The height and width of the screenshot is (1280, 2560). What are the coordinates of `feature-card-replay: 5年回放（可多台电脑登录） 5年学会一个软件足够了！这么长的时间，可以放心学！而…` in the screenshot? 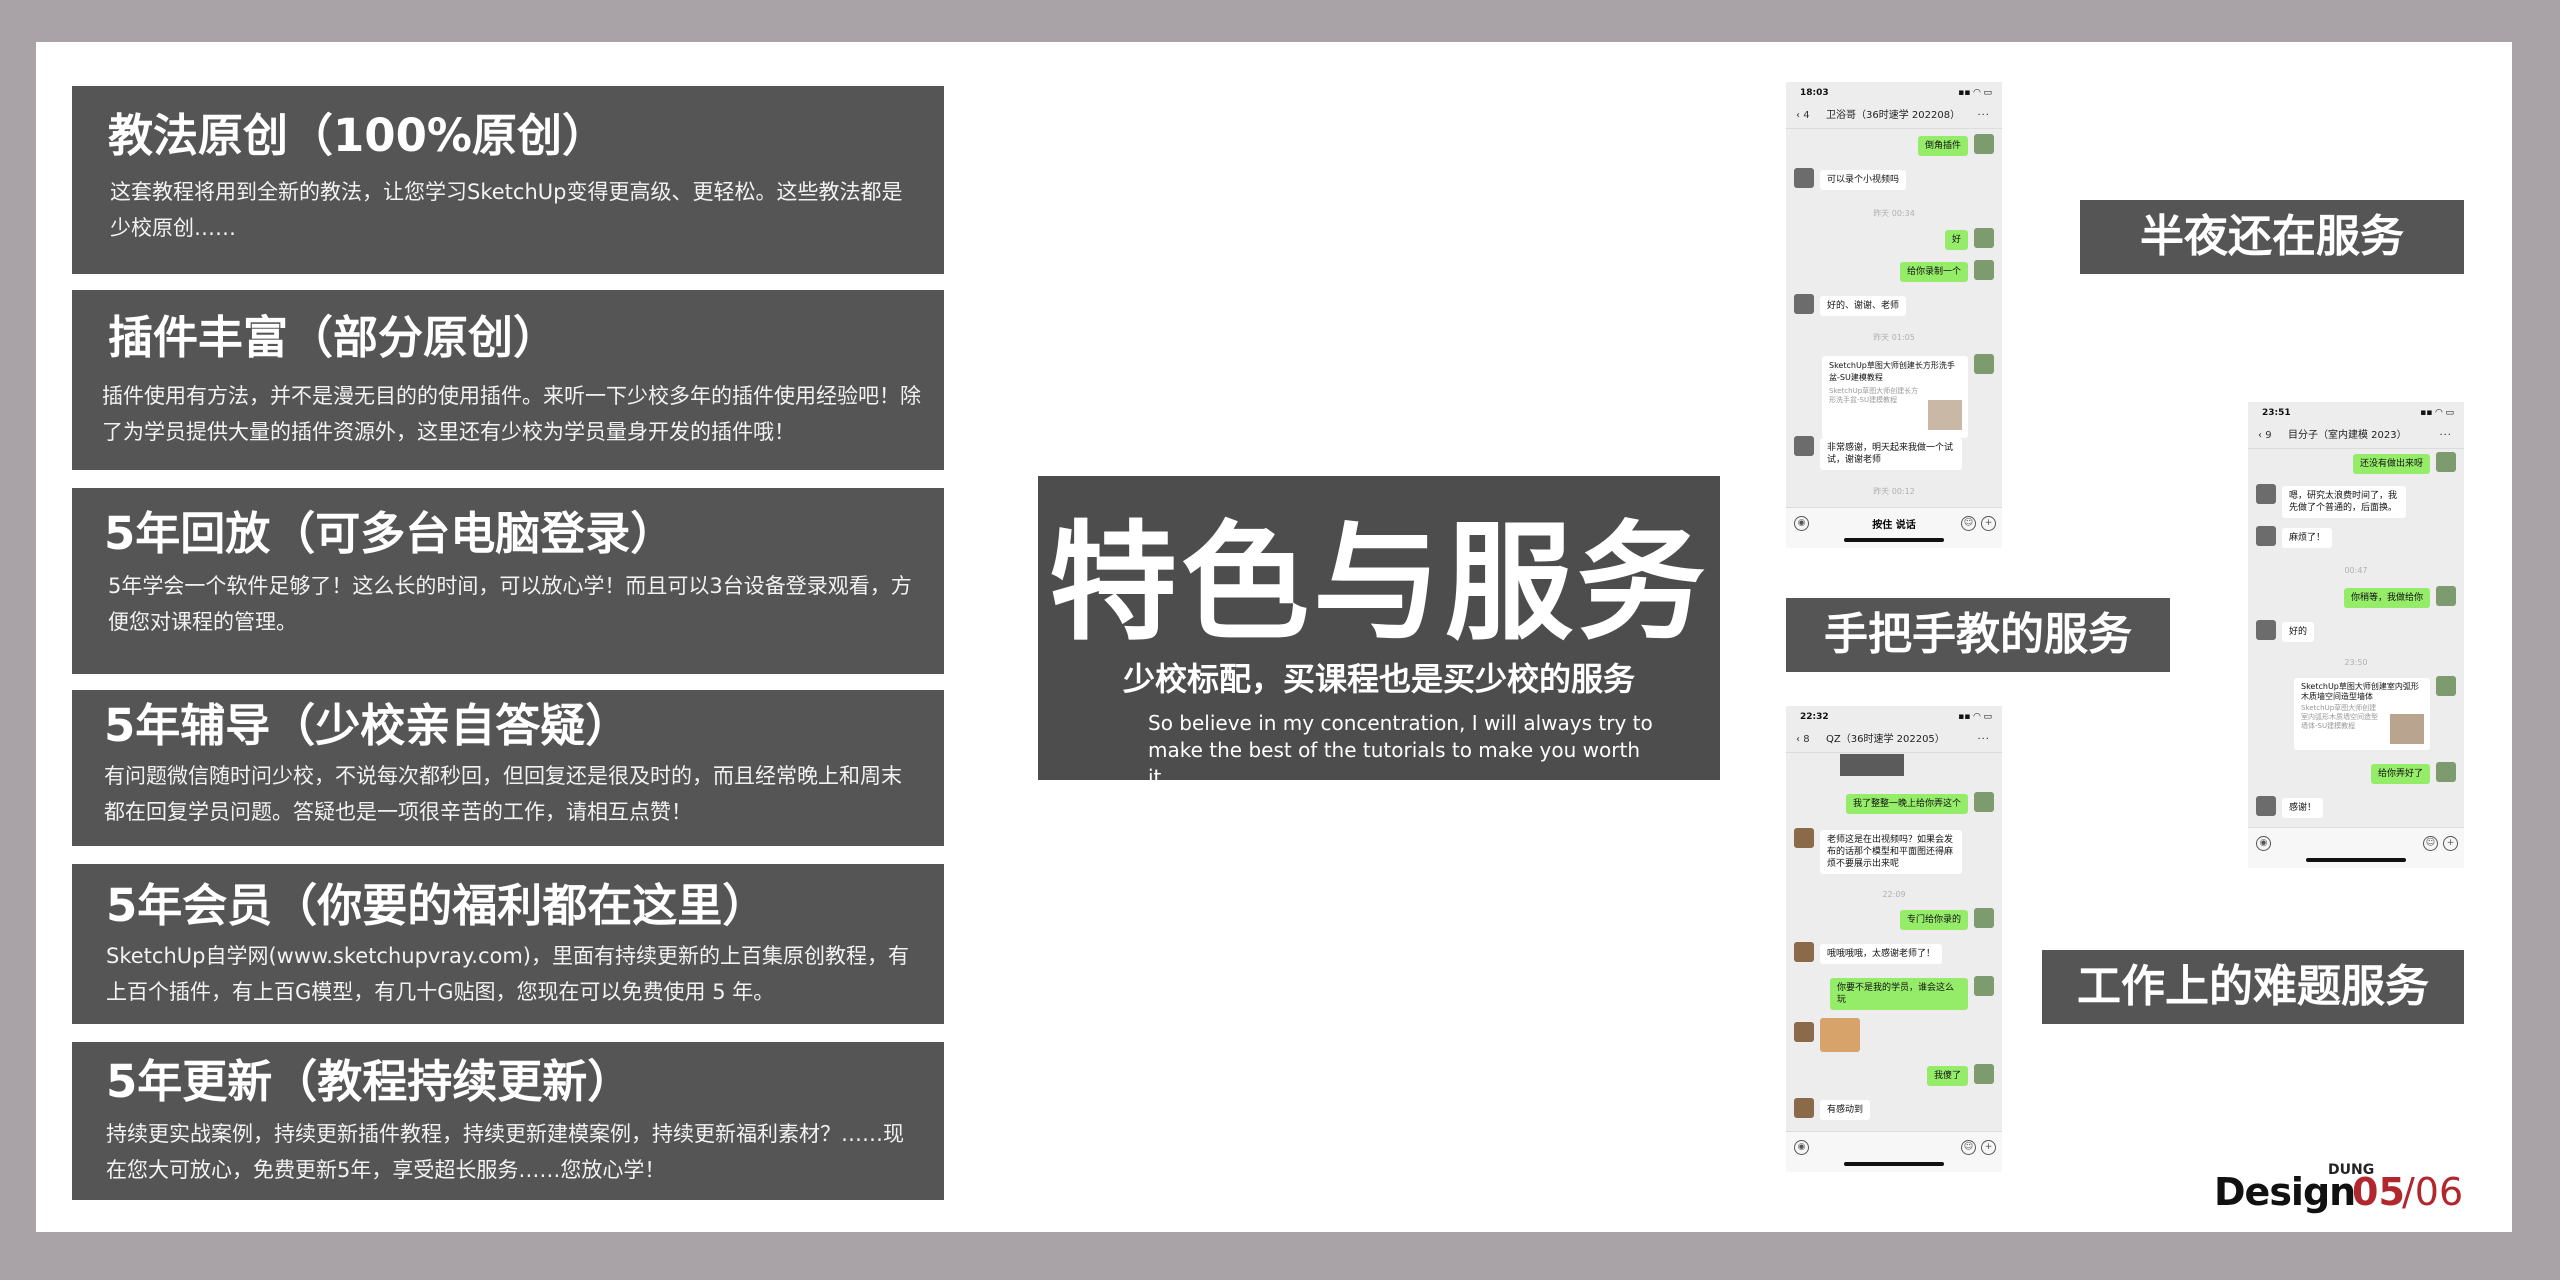 It's located at (508, 581).